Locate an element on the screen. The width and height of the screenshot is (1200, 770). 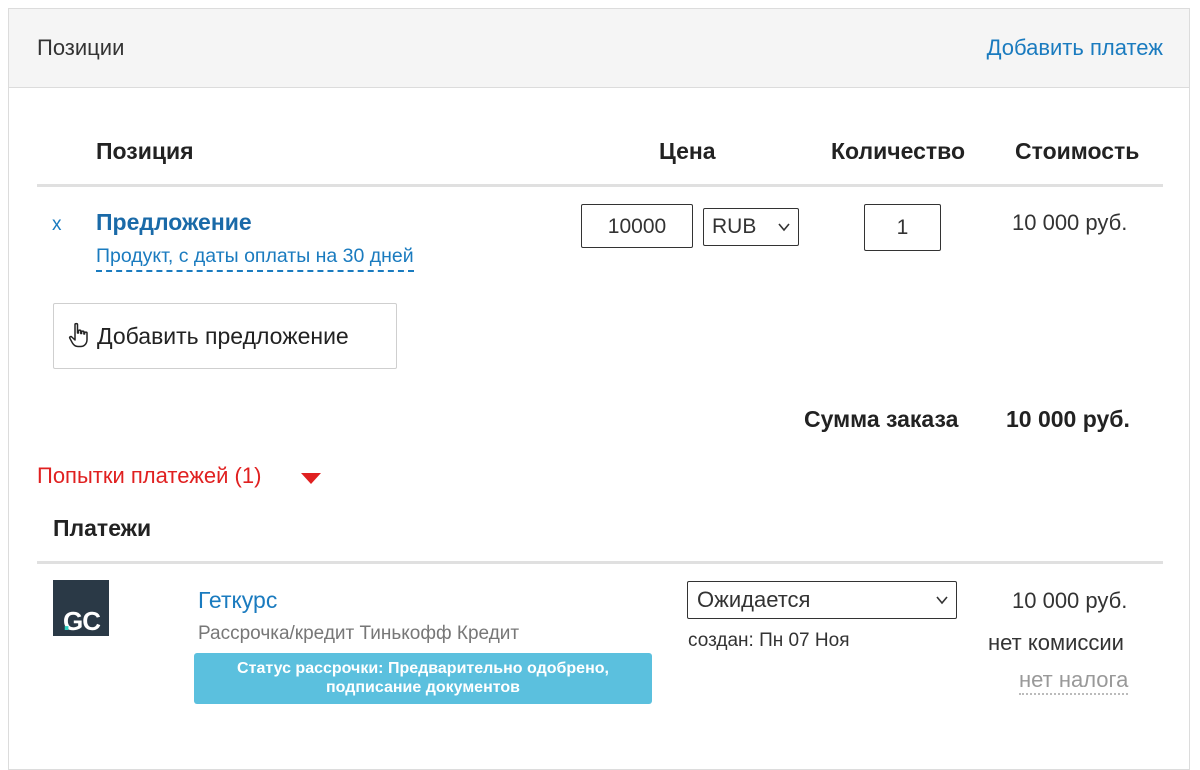
column-header-cost: Стоимость is located at coordinates (1077, 151).